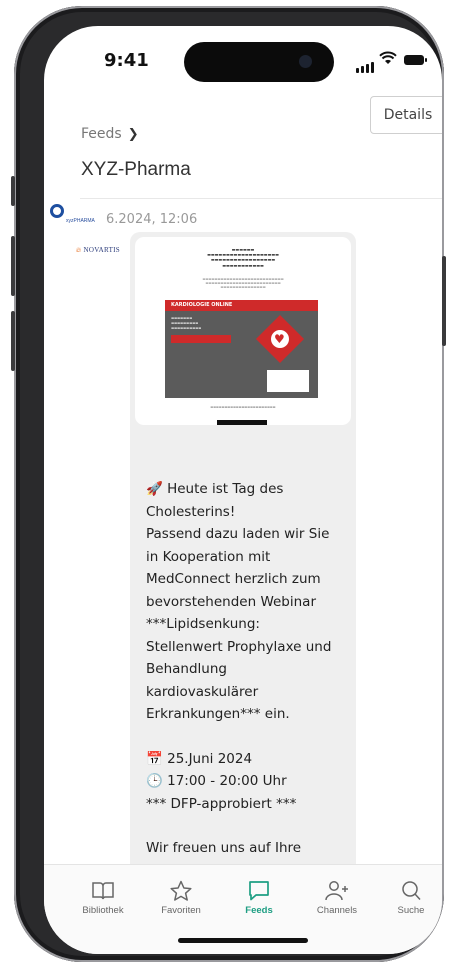 Image resolution: width=458 pixels, height=968 pixels. I want to click on banner-info-box, so click(288, 381).